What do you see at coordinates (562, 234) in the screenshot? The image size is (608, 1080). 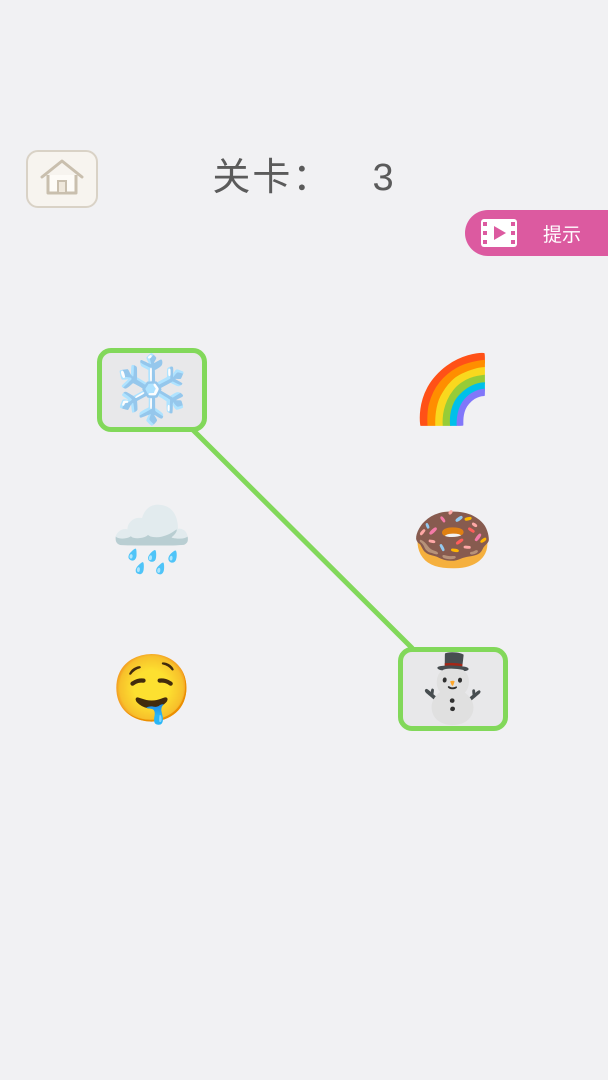 I see `hint-label: 提示` at bounding box center [562, 234].